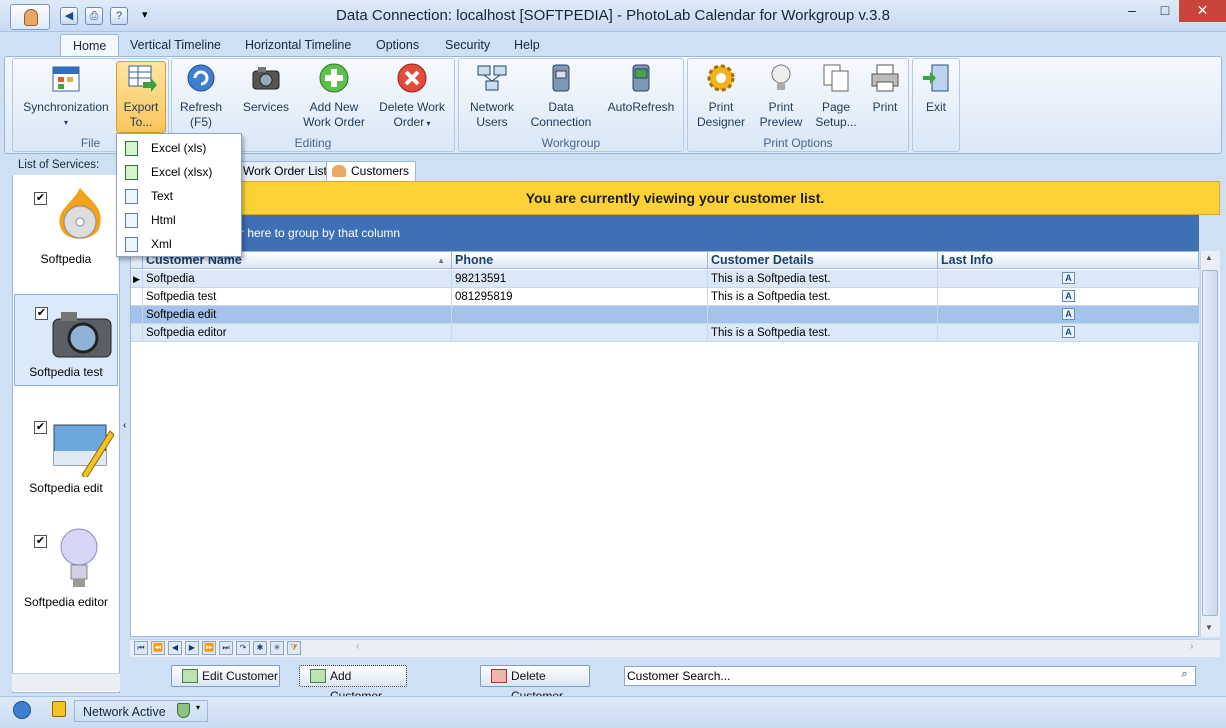 The width and height of the screenshot is (1226, 728). What do you see at coordinates (936, 78) in the screenshot?
I see `exit-door-icon` at bounding box center [936, 78].